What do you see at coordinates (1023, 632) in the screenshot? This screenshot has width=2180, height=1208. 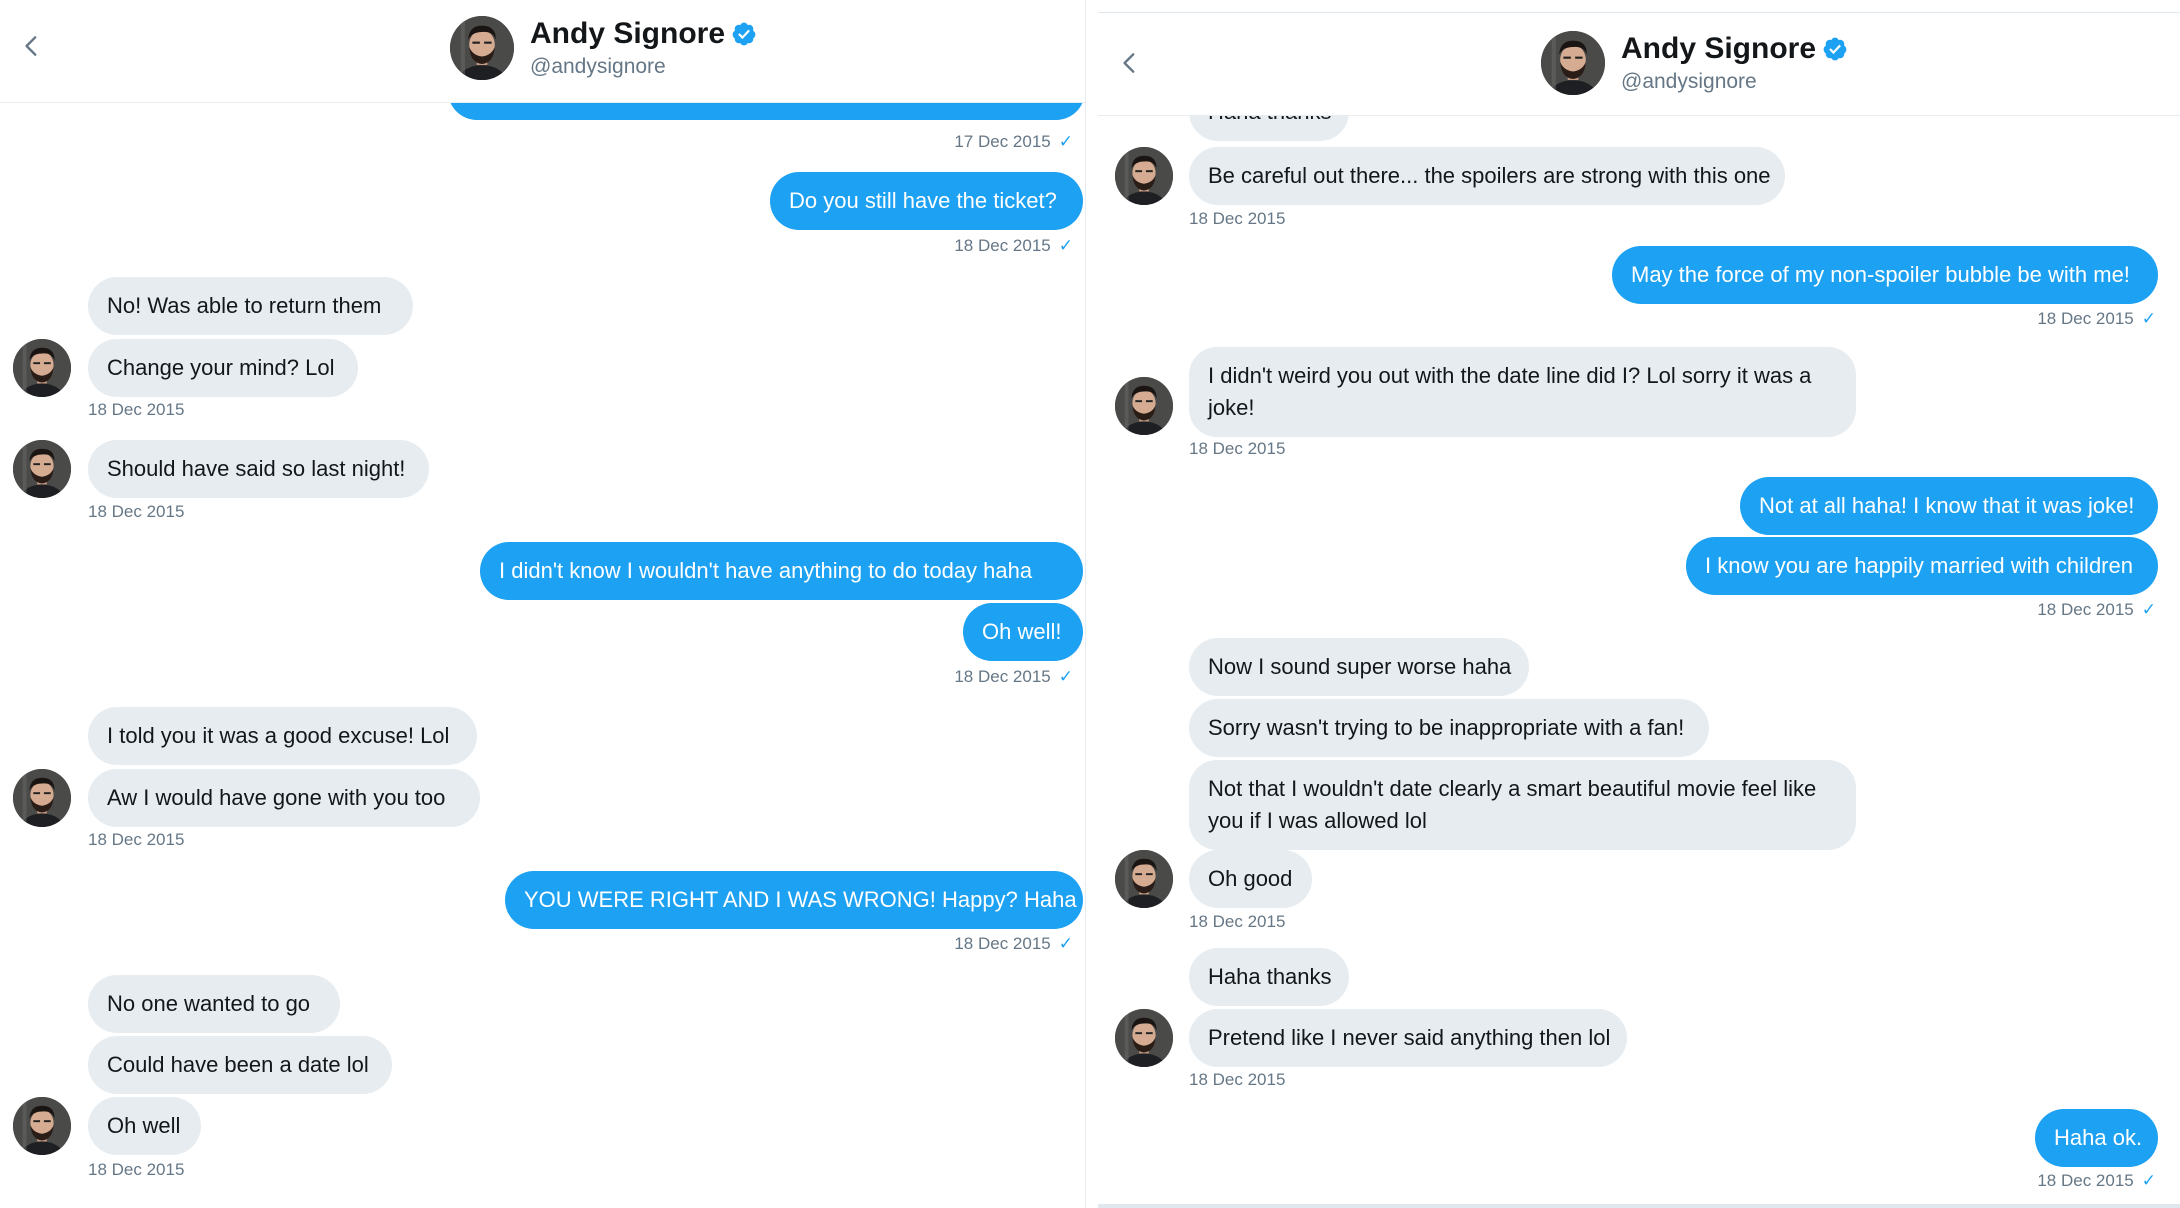 I see `message-outgoing: Oh well!` at bounding box center [1023, 632].